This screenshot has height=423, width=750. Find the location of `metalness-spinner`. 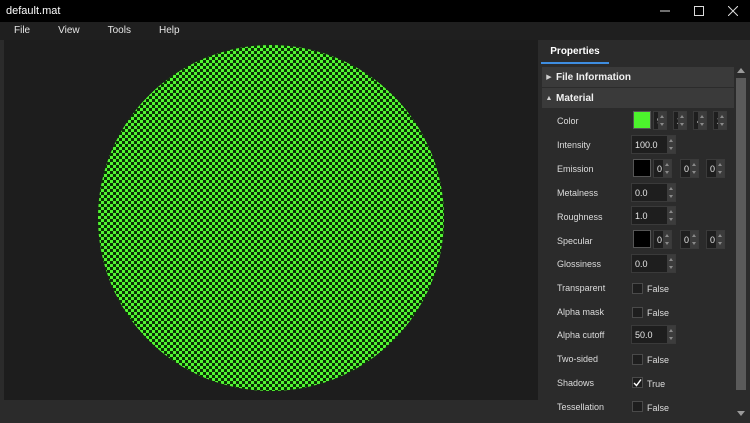

metalness-spinner is located at coordinates (671, 192).